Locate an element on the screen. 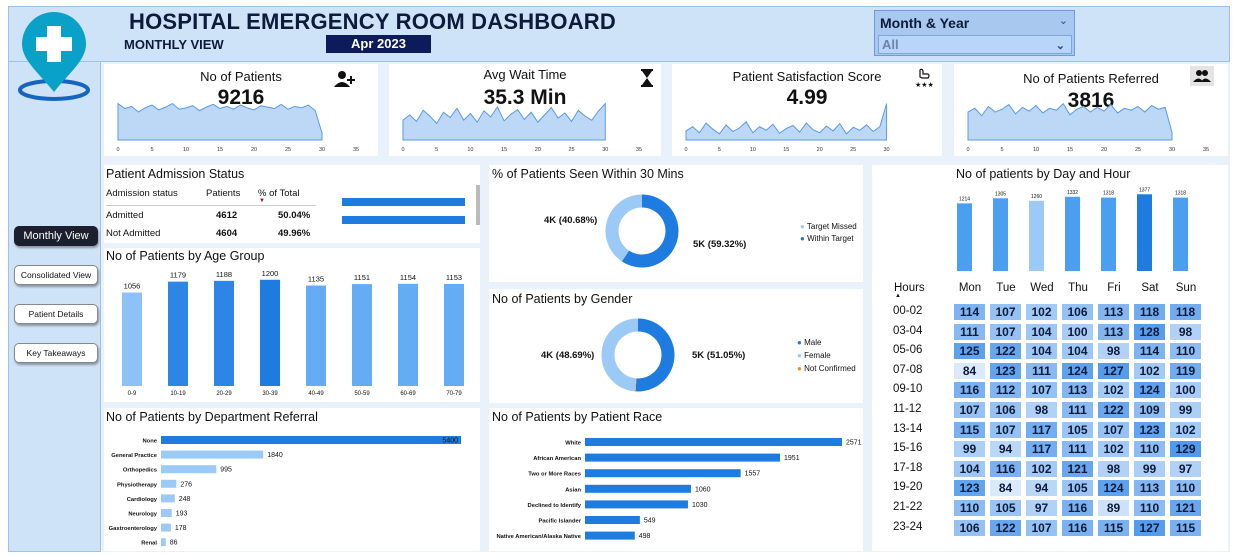  hour-label: 00-02 is located at coordinates (908, 311).